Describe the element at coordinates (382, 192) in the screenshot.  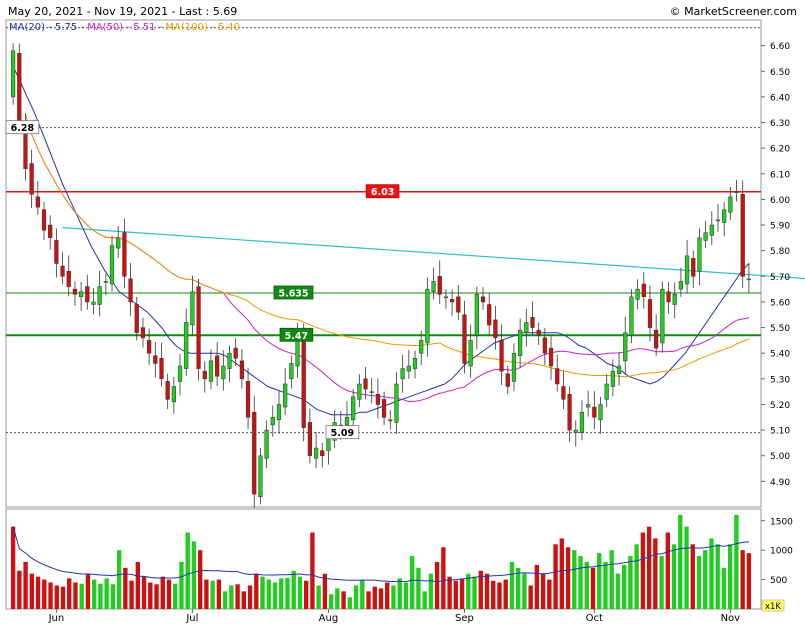
I see `level-label: 6.03` at that location.